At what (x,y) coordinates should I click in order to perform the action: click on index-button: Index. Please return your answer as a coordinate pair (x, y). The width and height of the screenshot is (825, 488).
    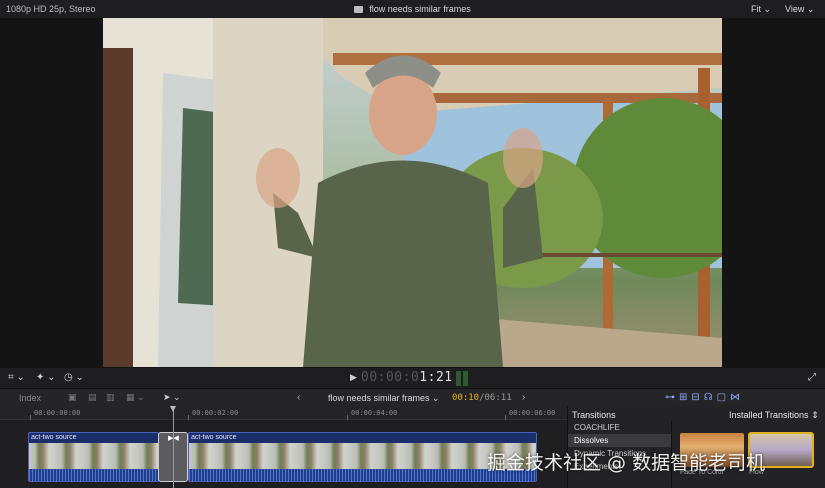
    Looking at the image, I should click on (30, 398).